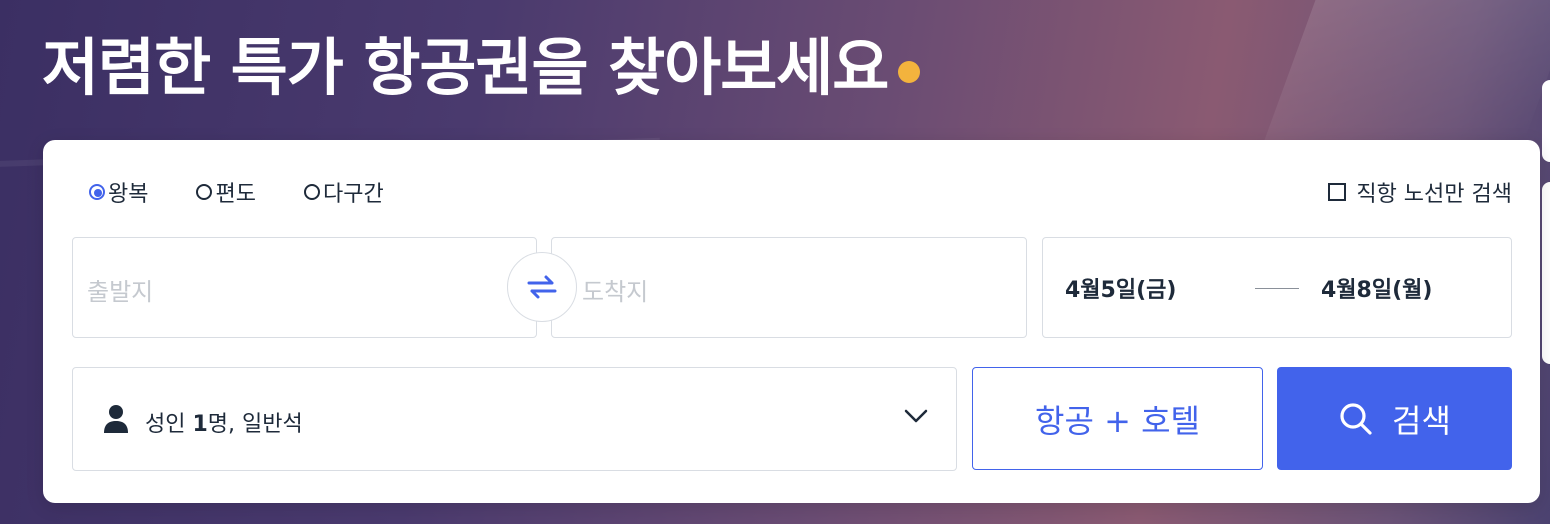 This screenshot has width=1550, height=524. What do you see at coordinates (353, 194) in the screenshot?
I see `trip-type-label: 다구간` at bounding box center [353, 194].